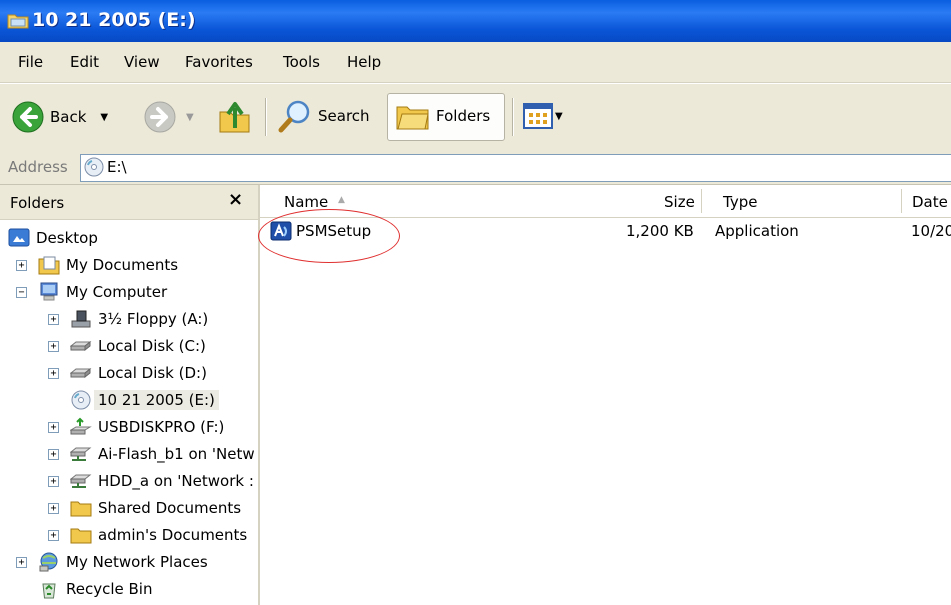  Describe the element at coordinates (81, 373) in the screenshot. I see `hard-disk-icon` at that location.